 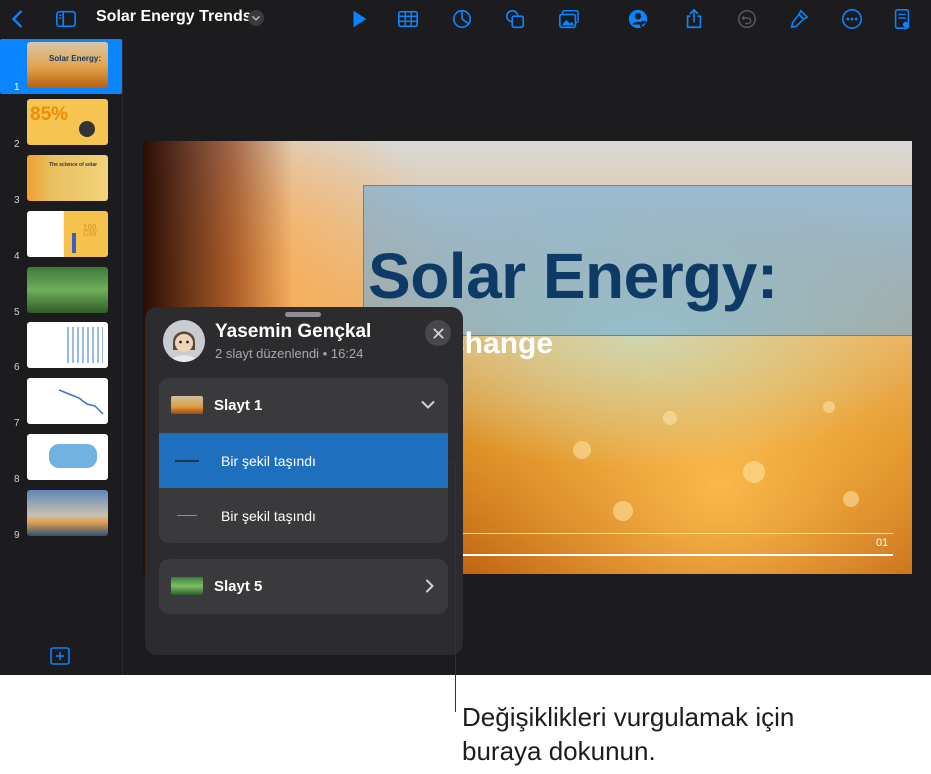 I want to click on slide-thumbnail-4: 100 GW 4, so click(x=61, y=237).